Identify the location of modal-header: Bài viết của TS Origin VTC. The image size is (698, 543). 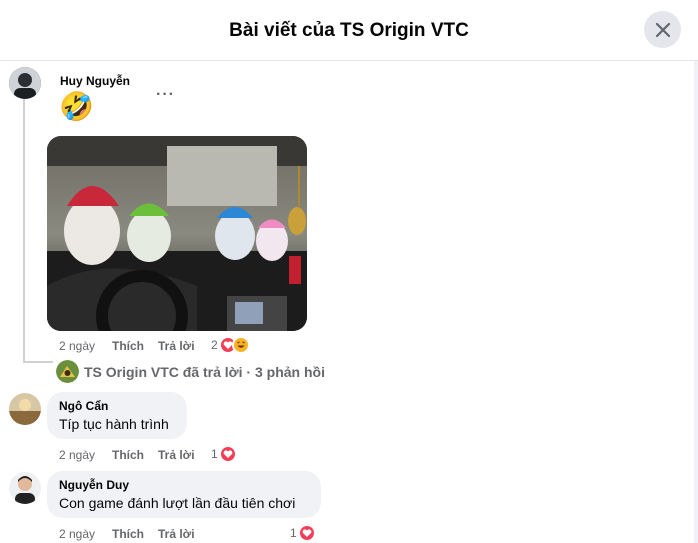
(349, 30).